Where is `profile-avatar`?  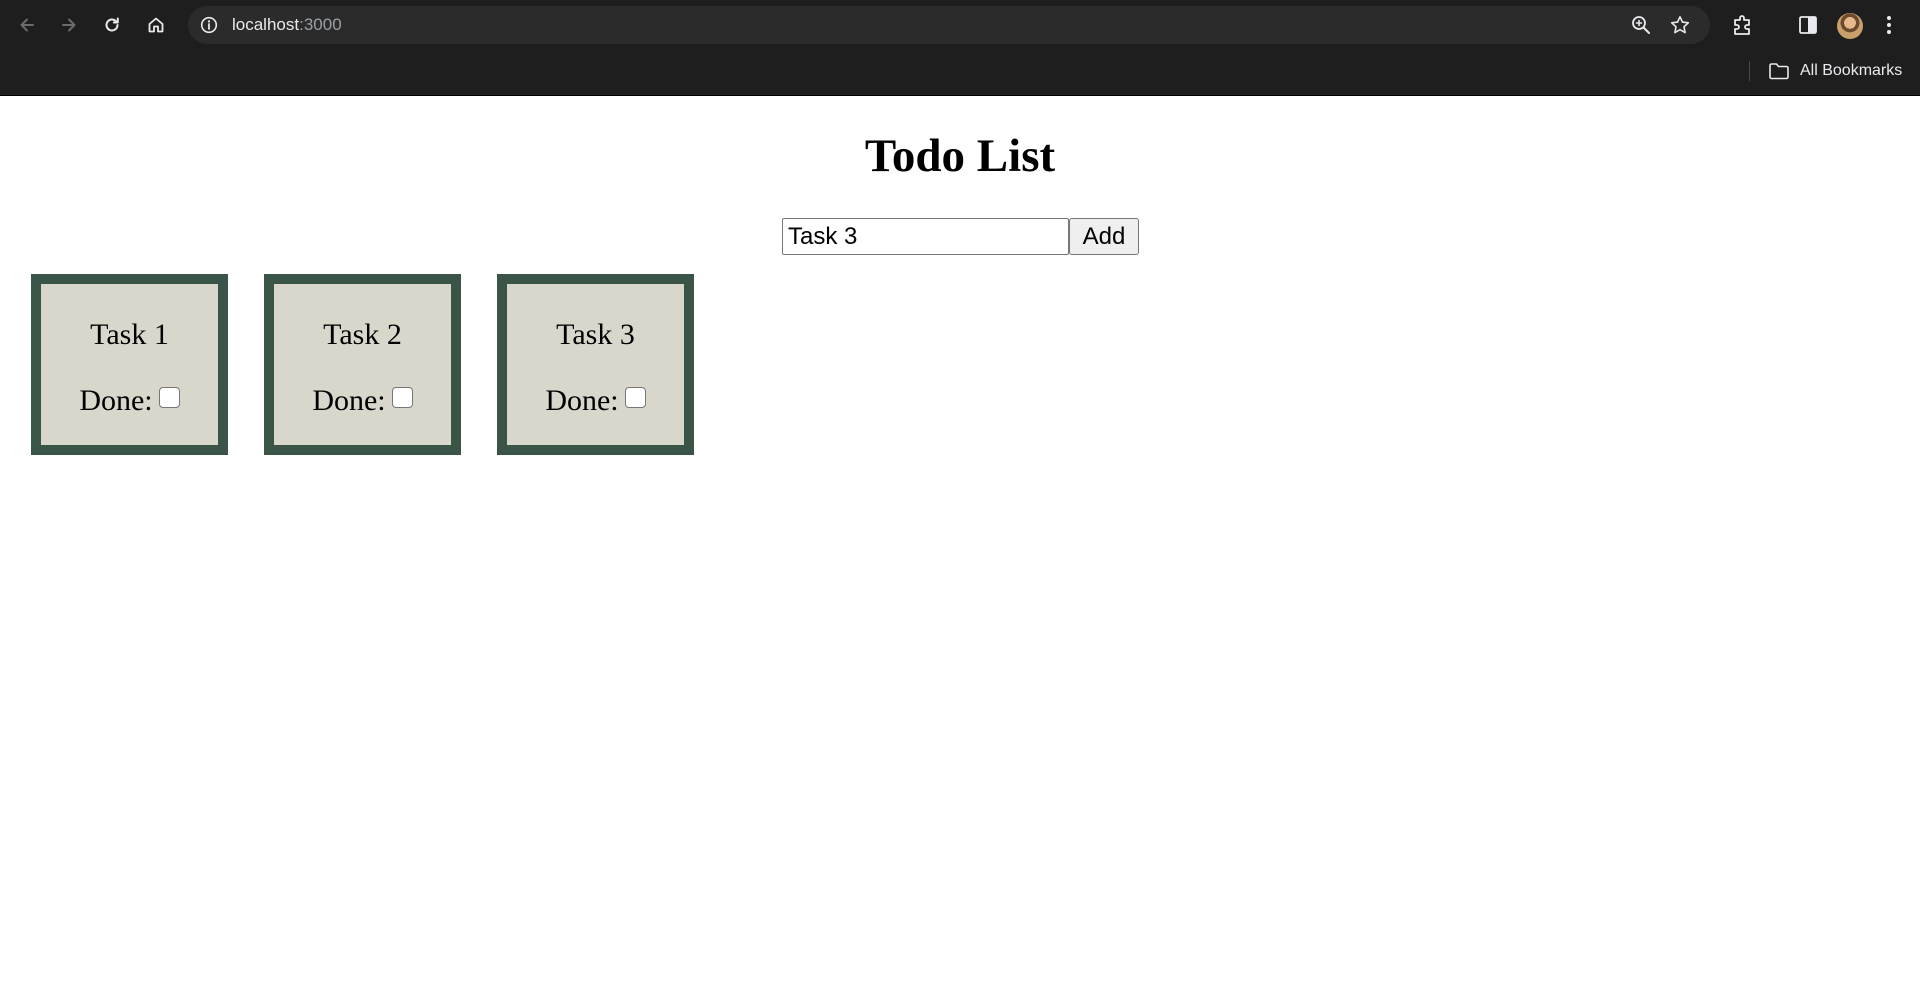
profile-avatar is located at coordinates (1850, 26).